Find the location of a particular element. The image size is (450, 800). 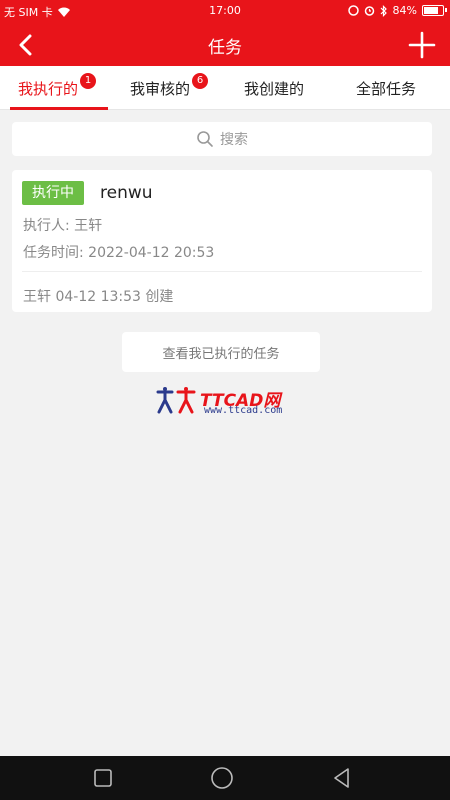

tab-label: 我审核的 is located at coordinates (160, 88).